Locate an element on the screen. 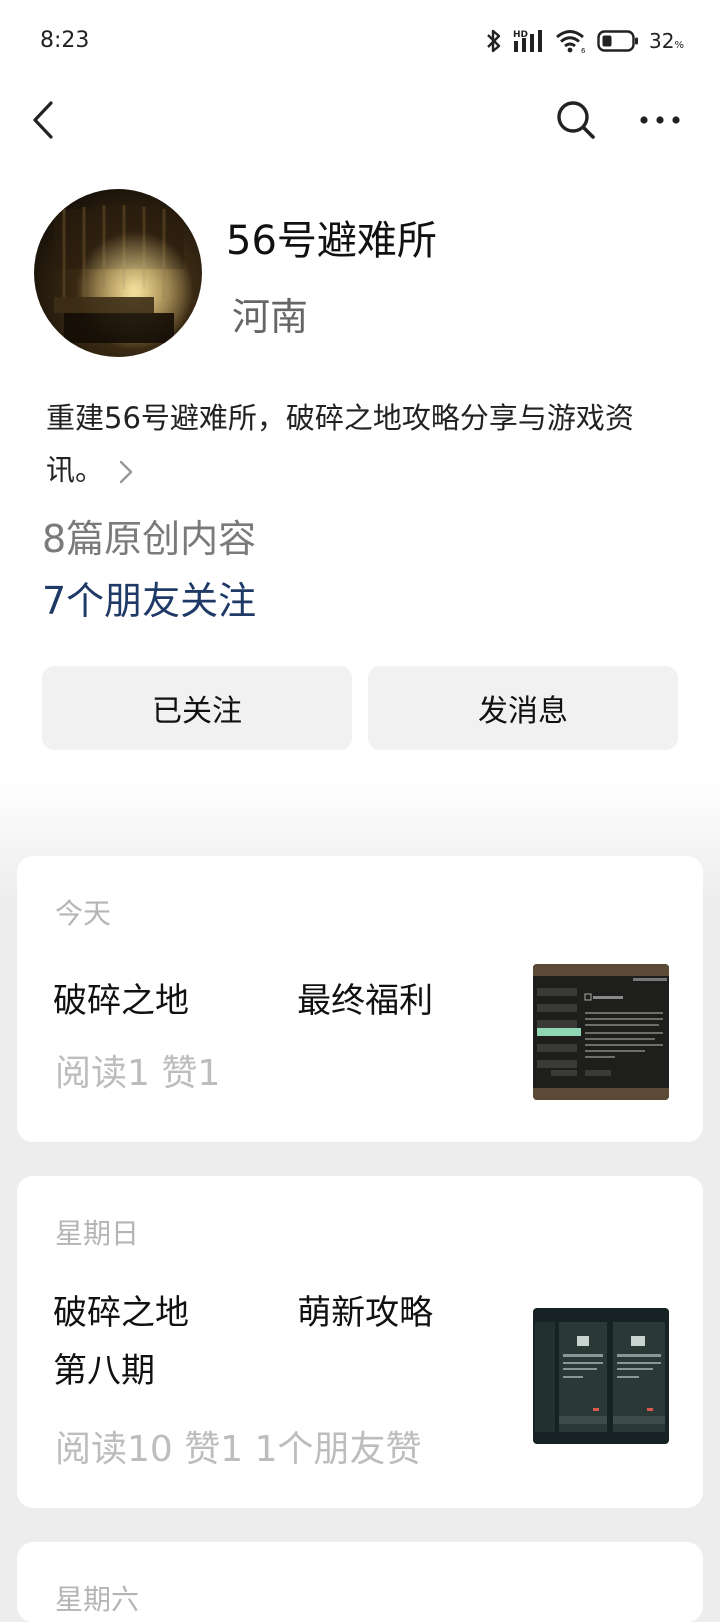  search-button is located at coordinates (576, 120).